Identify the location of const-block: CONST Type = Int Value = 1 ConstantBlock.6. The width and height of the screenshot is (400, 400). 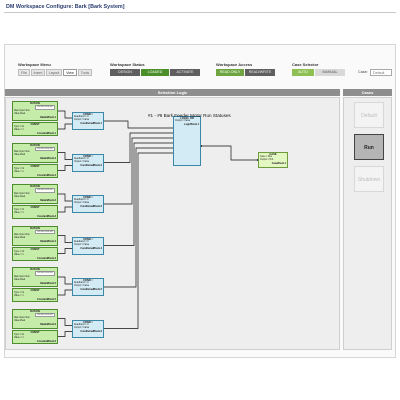
(35, 336).